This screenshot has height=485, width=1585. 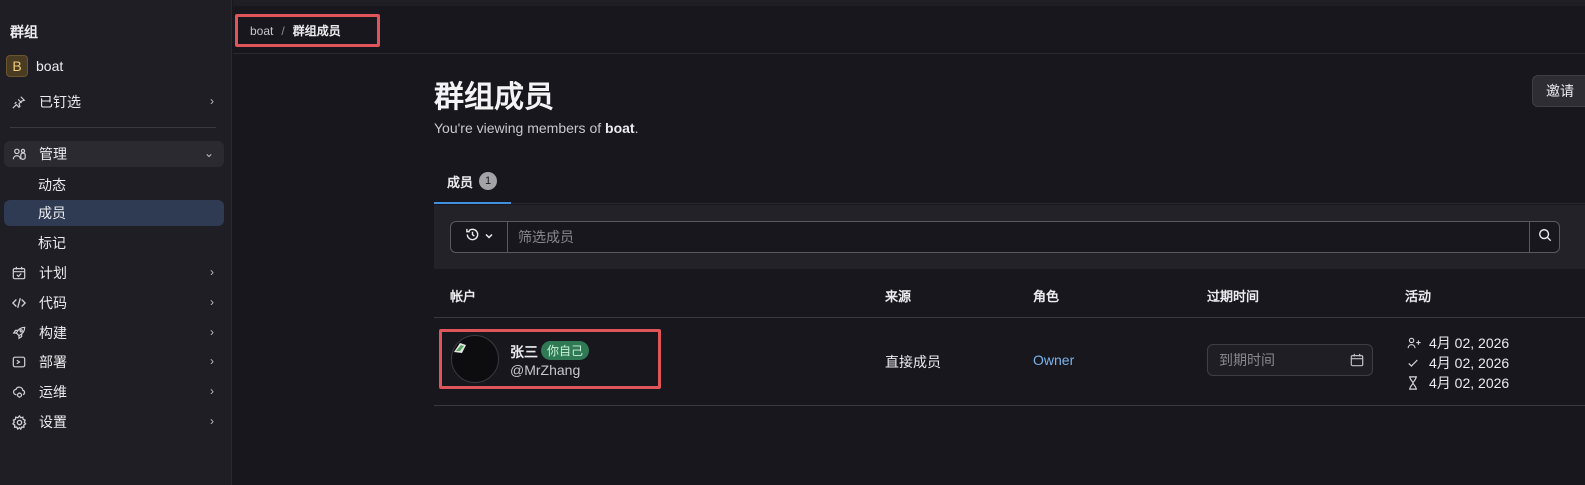 I want to click on column-header-source: 来源, so click(x=898, y=296).